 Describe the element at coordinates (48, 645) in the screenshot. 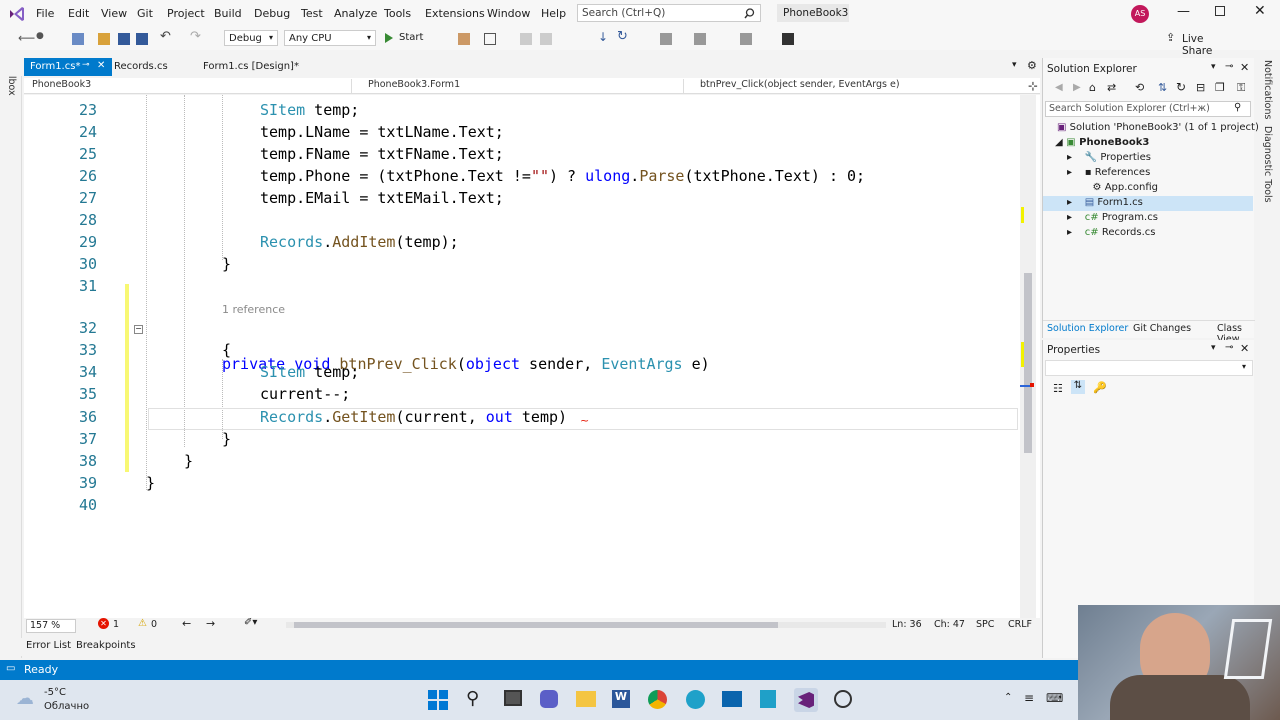

I see `tab-error-list: Error List` at that location.